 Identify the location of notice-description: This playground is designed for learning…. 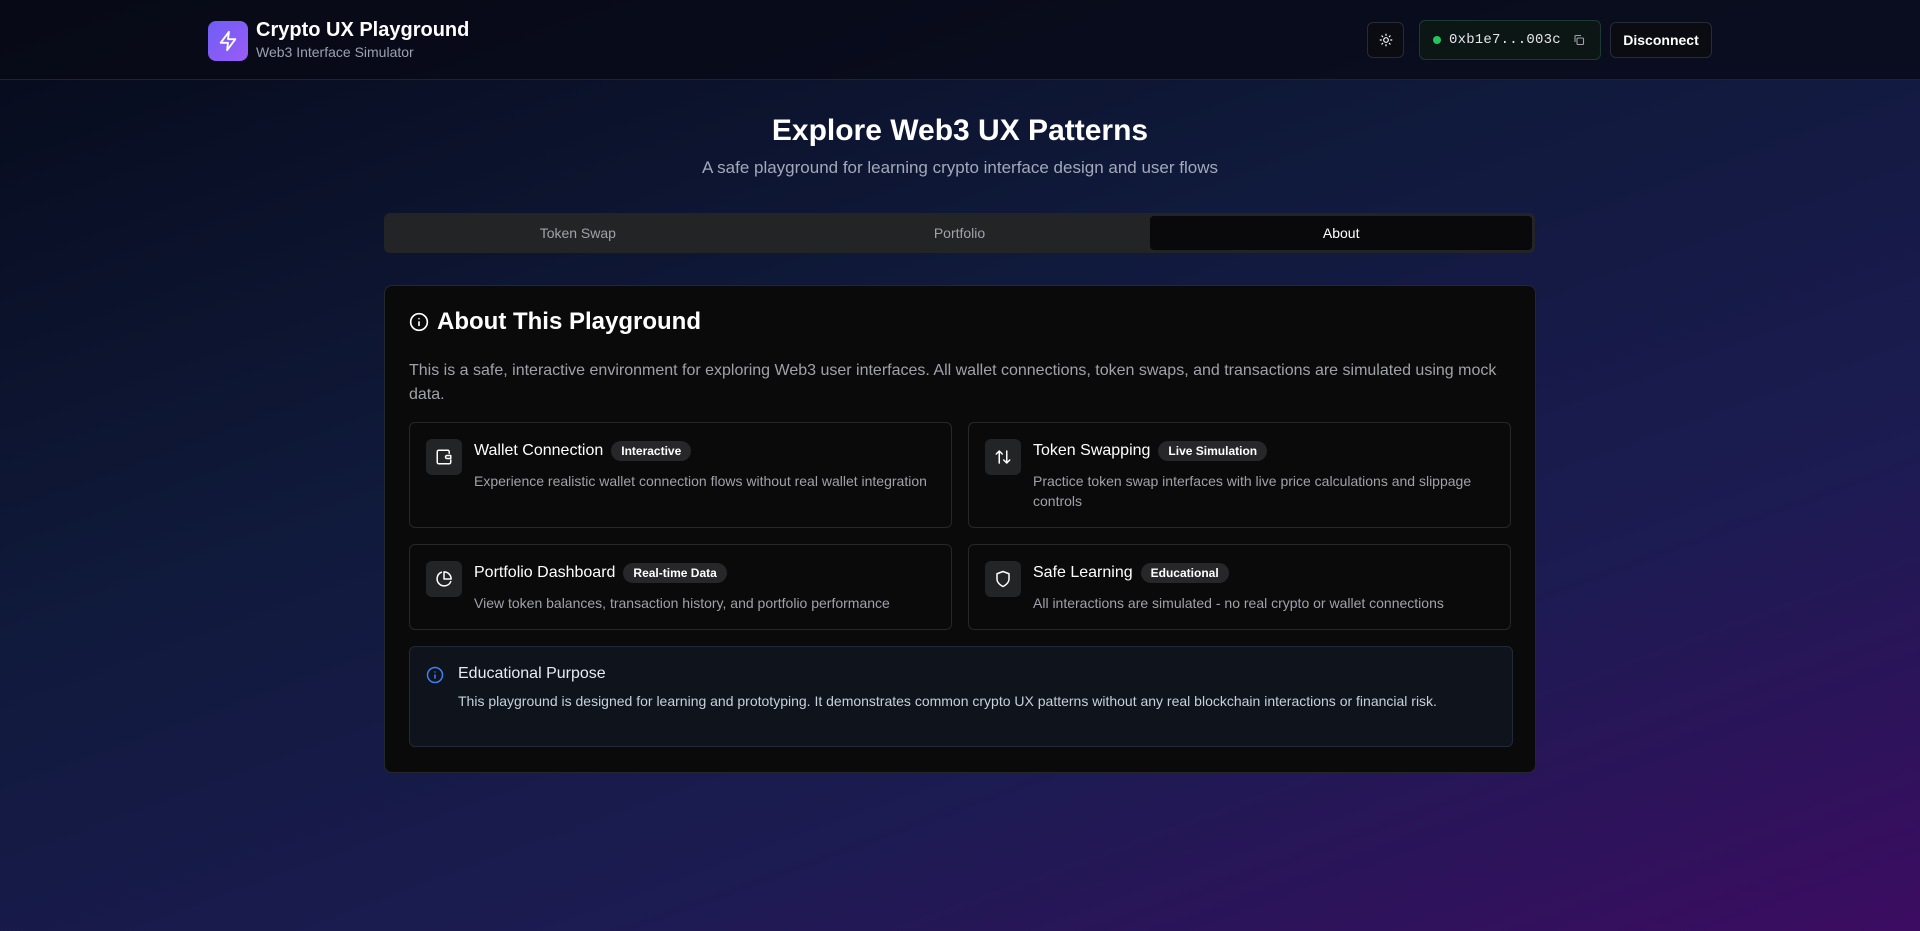
(947, 701).